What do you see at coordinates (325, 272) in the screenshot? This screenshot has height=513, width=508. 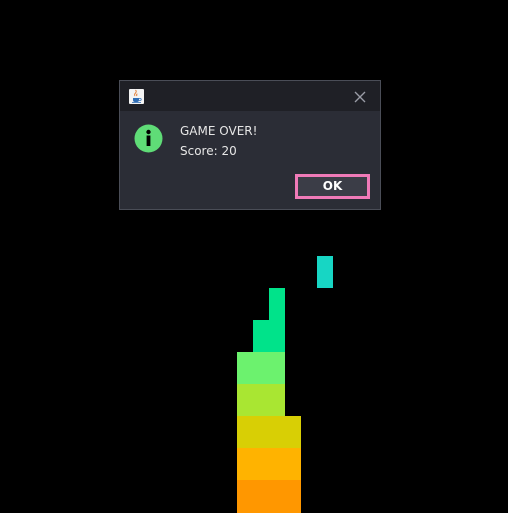 I see `falling-block` at bounding box center [325, 272].